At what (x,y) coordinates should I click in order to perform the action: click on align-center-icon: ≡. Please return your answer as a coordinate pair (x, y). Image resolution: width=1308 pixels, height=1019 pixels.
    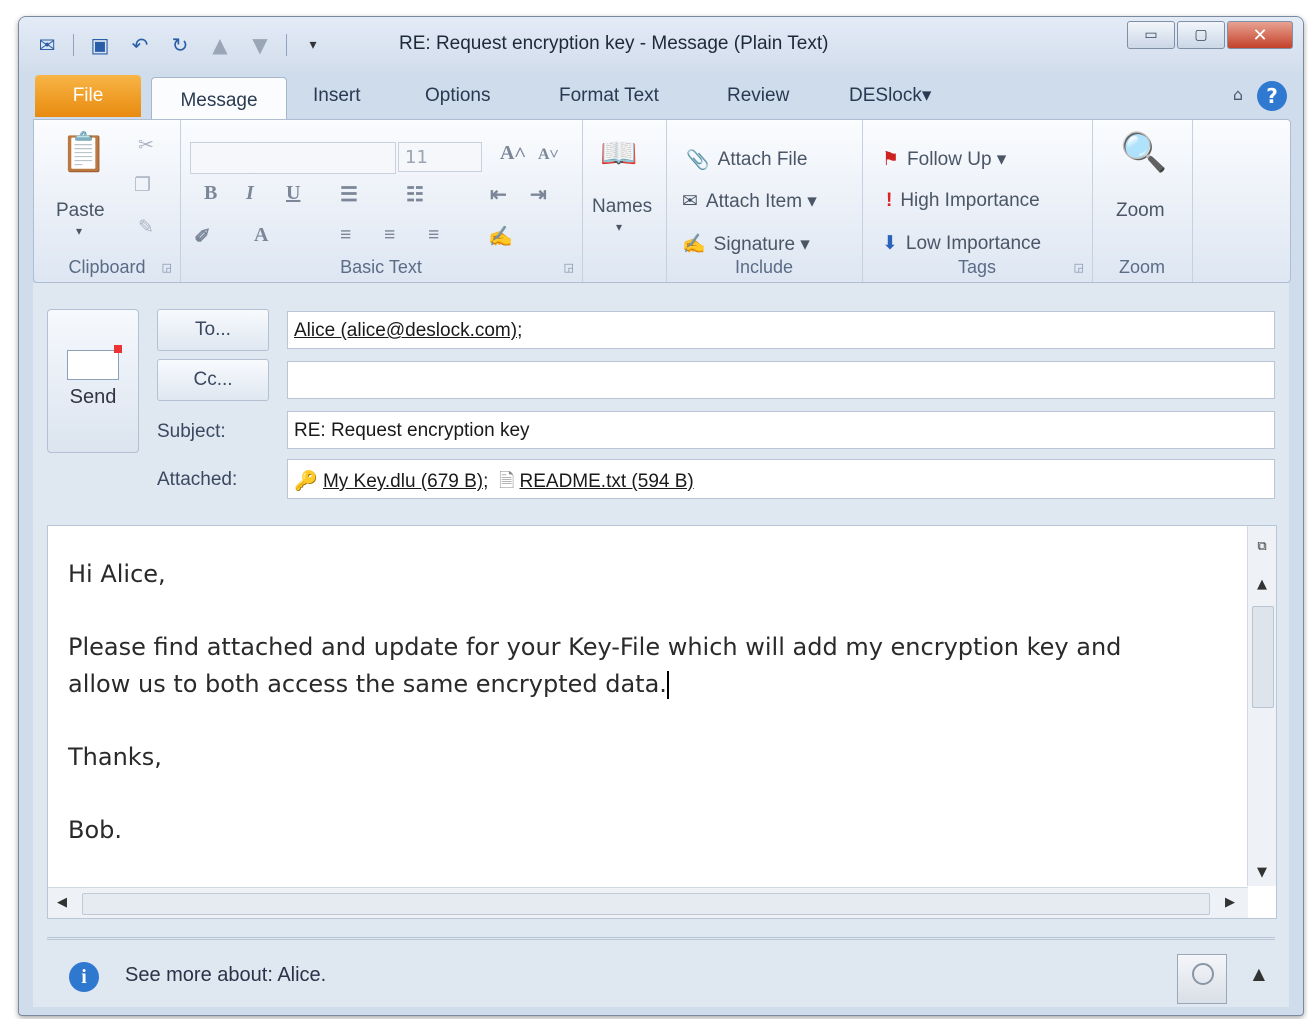
    Looking at the image, I should click on (389, 235).